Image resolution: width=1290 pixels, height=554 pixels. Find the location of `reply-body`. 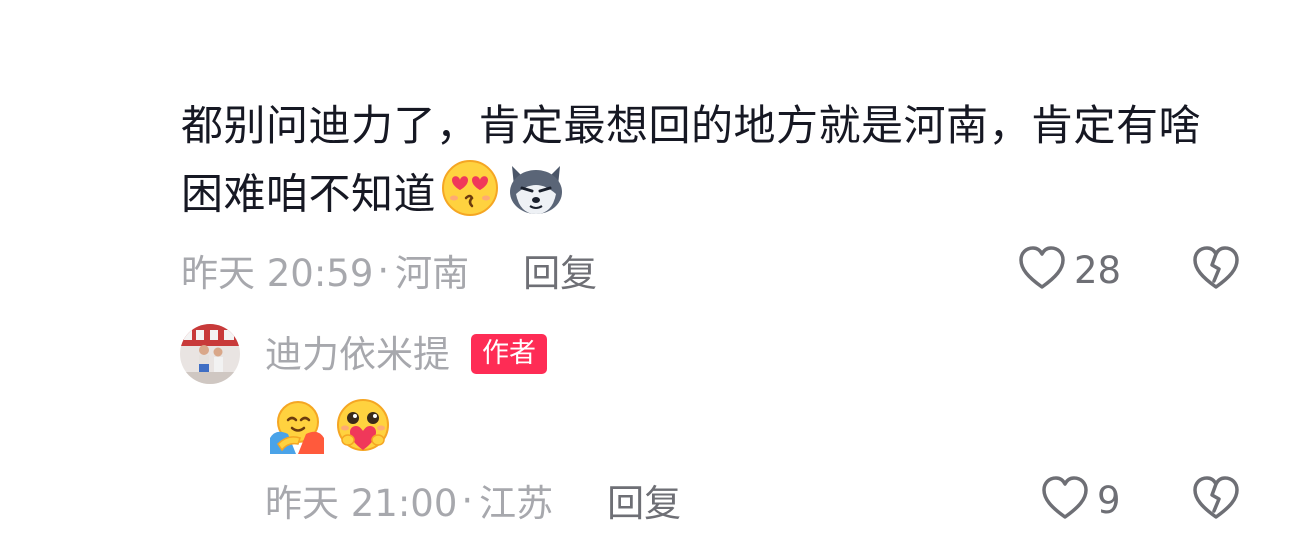

reply-body is located at coordinates (330, 429).